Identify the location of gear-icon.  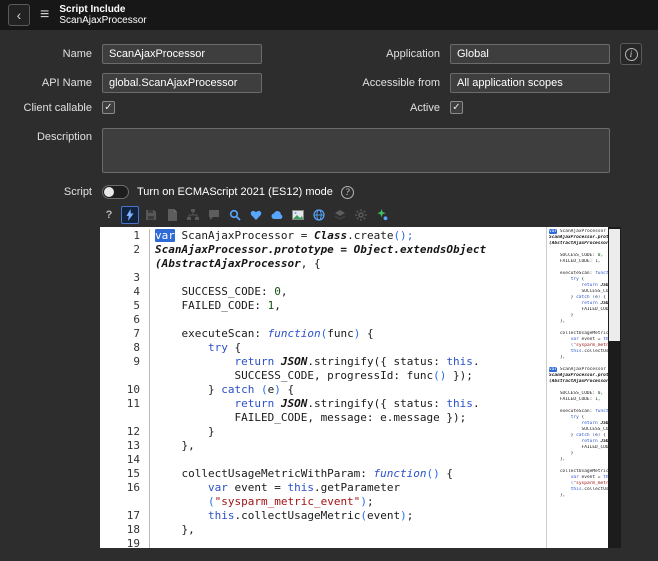
(361, 215).